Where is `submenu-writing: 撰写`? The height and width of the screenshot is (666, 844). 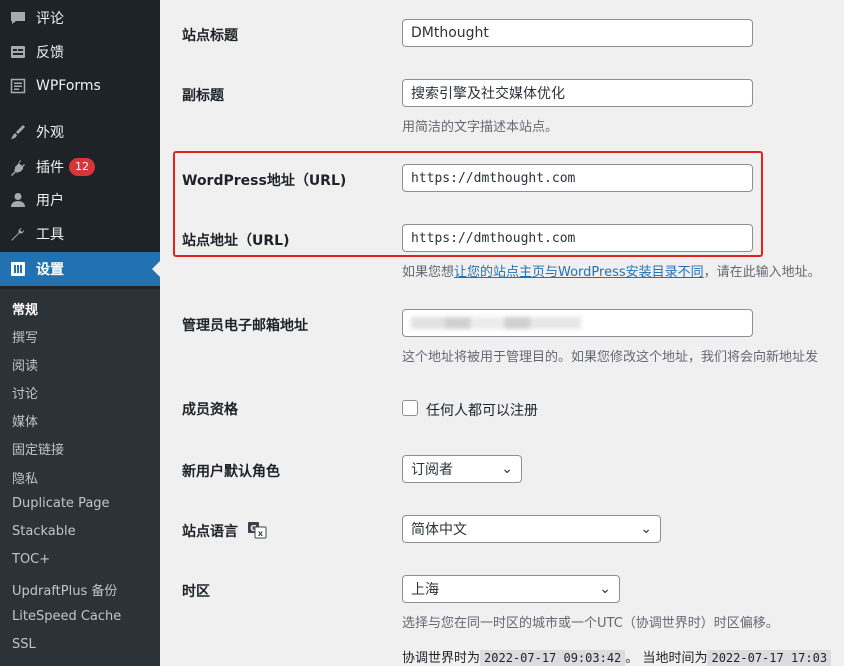
submenu-writing: 撰写 is located at coordinates (25, 336).